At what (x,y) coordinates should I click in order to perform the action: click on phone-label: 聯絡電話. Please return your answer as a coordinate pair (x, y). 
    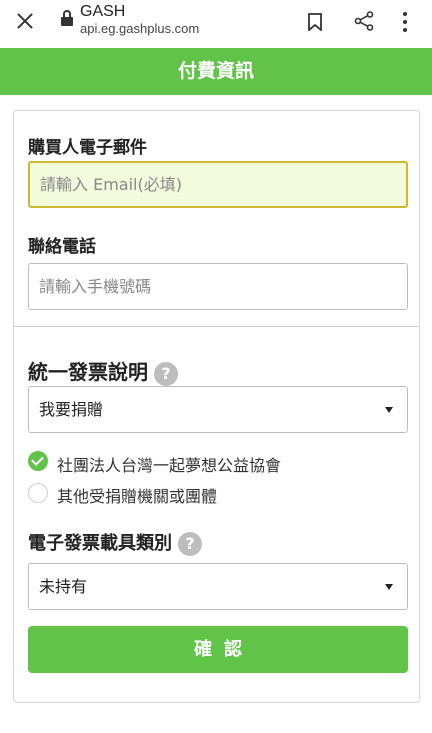
    Looking at the image, I should click on (62, 247).